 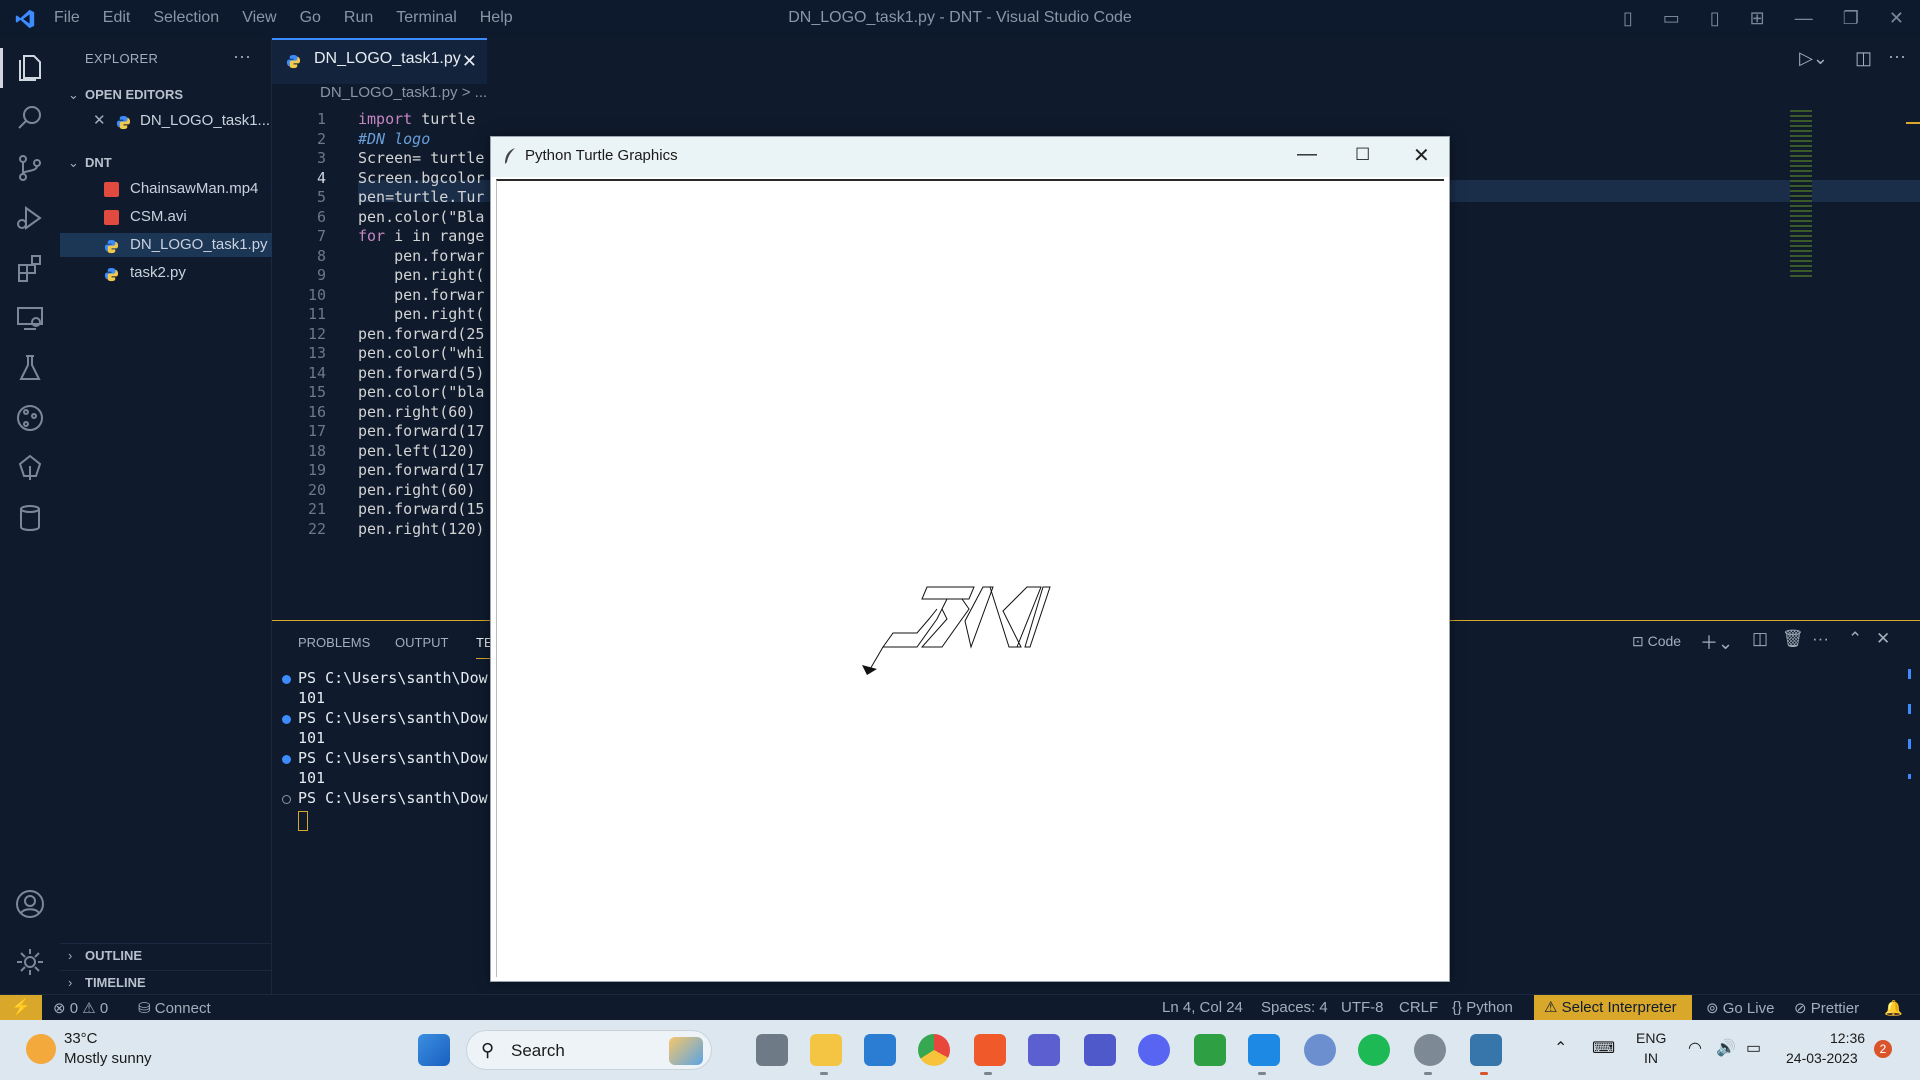 I want to click on problems-indicator: ⊗ 0 ⚠ 0, so click(x=80, y=1008).